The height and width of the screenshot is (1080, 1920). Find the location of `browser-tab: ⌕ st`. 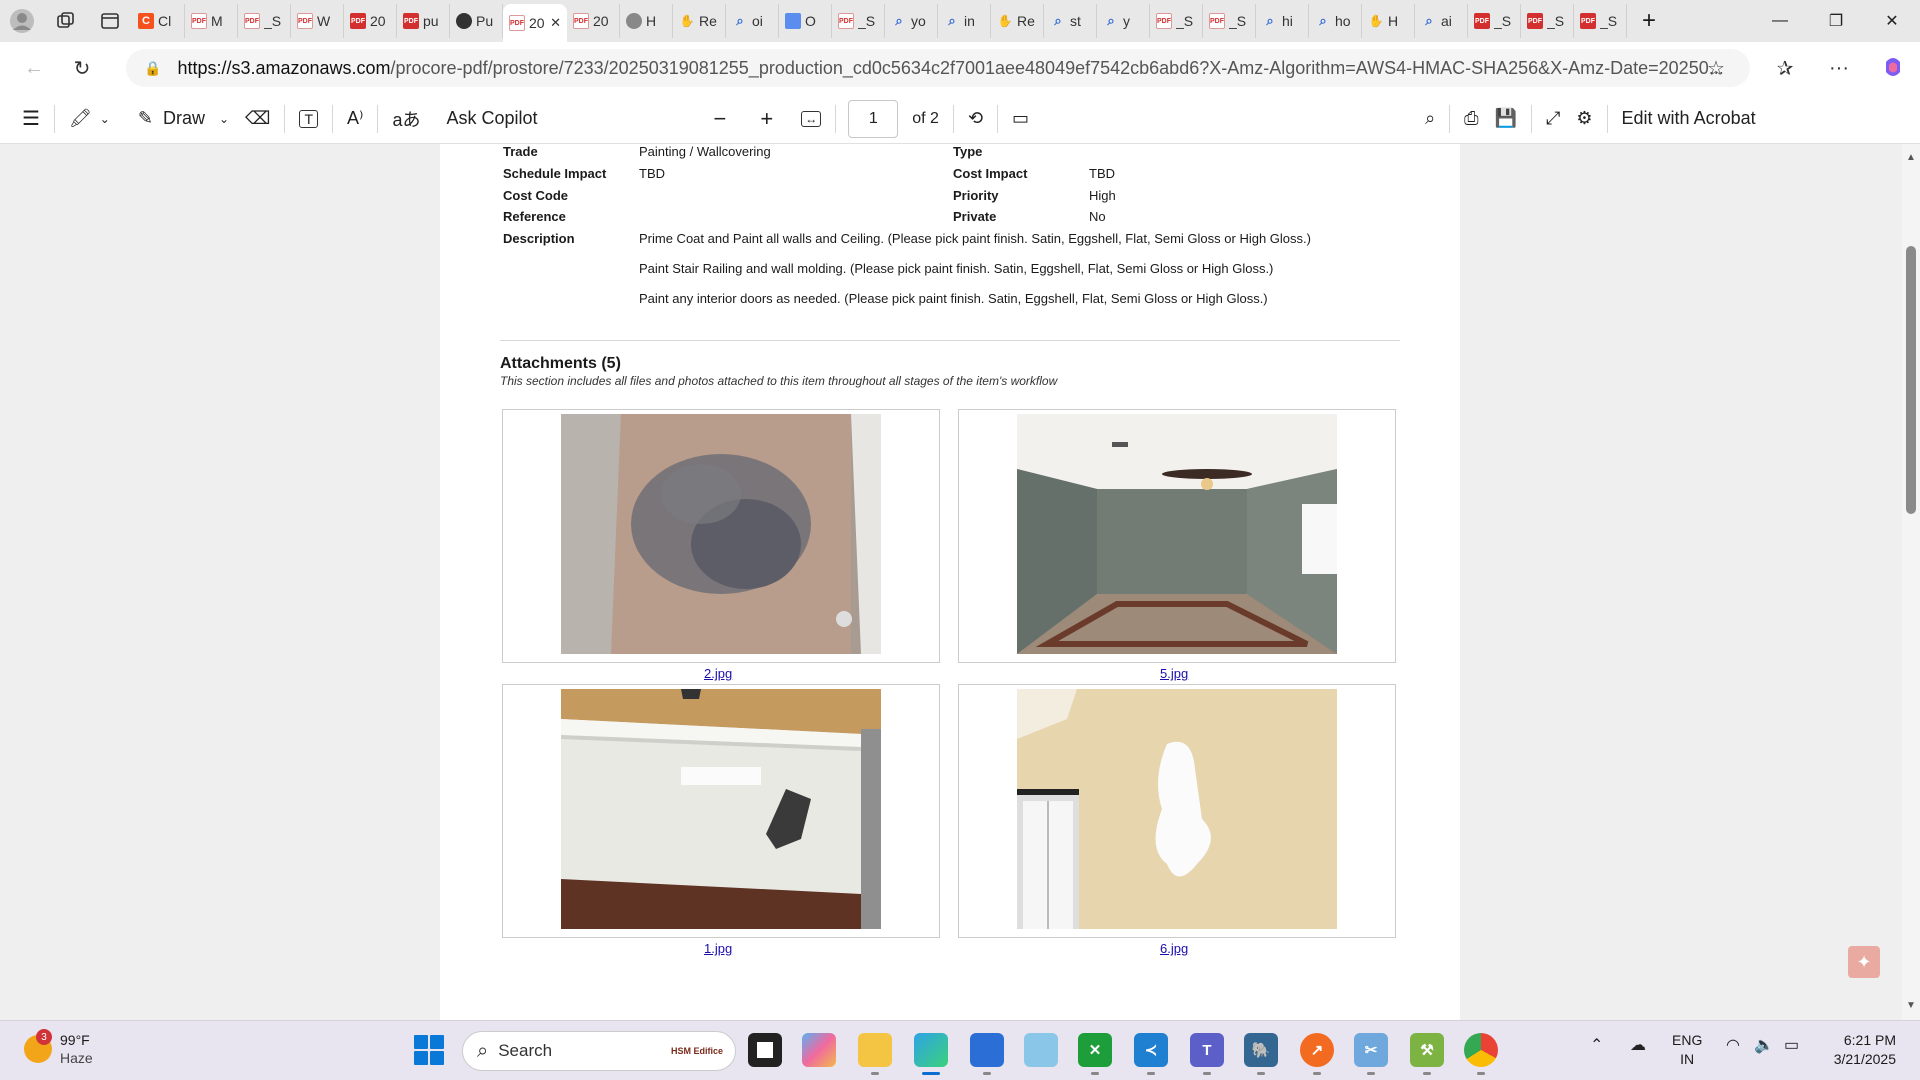

browser-tab: ⌕ st is located at coordinates (1070, 21).